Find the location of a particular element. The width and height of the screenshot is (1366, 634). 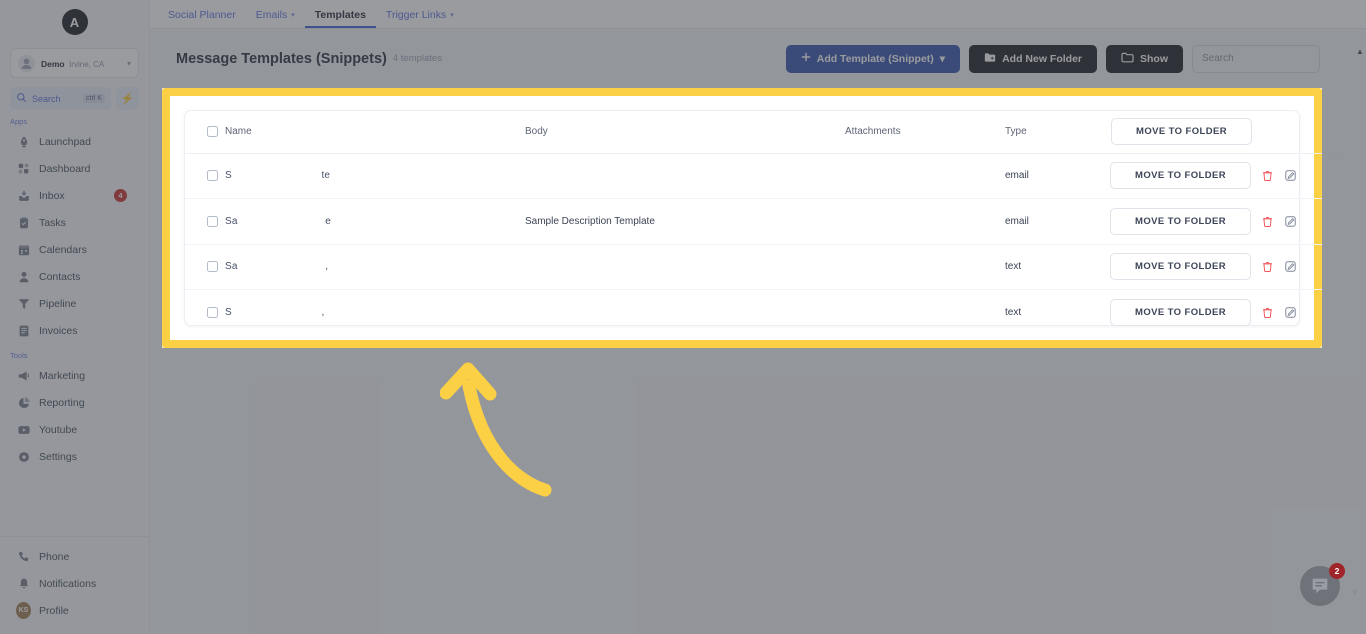

sidebar-item-contacts: Contacts is located at coordinates (74, 276).